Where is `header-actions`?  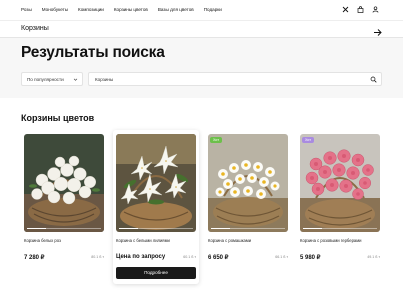 header-actions is located at coordinates (360, 9).